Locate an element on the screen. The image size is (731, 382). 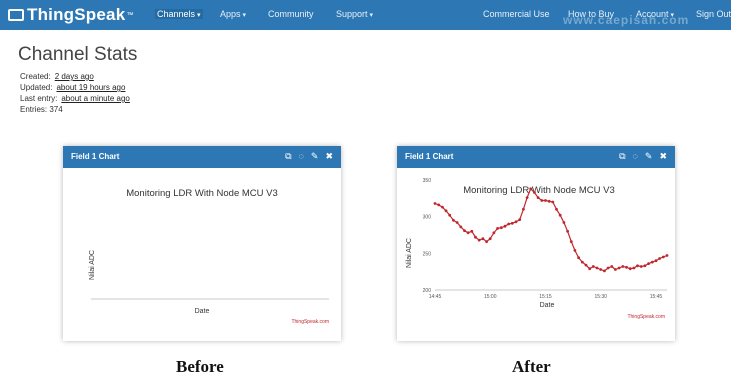
x-tick-label: 15:45 is located at coordinates (656, 297).